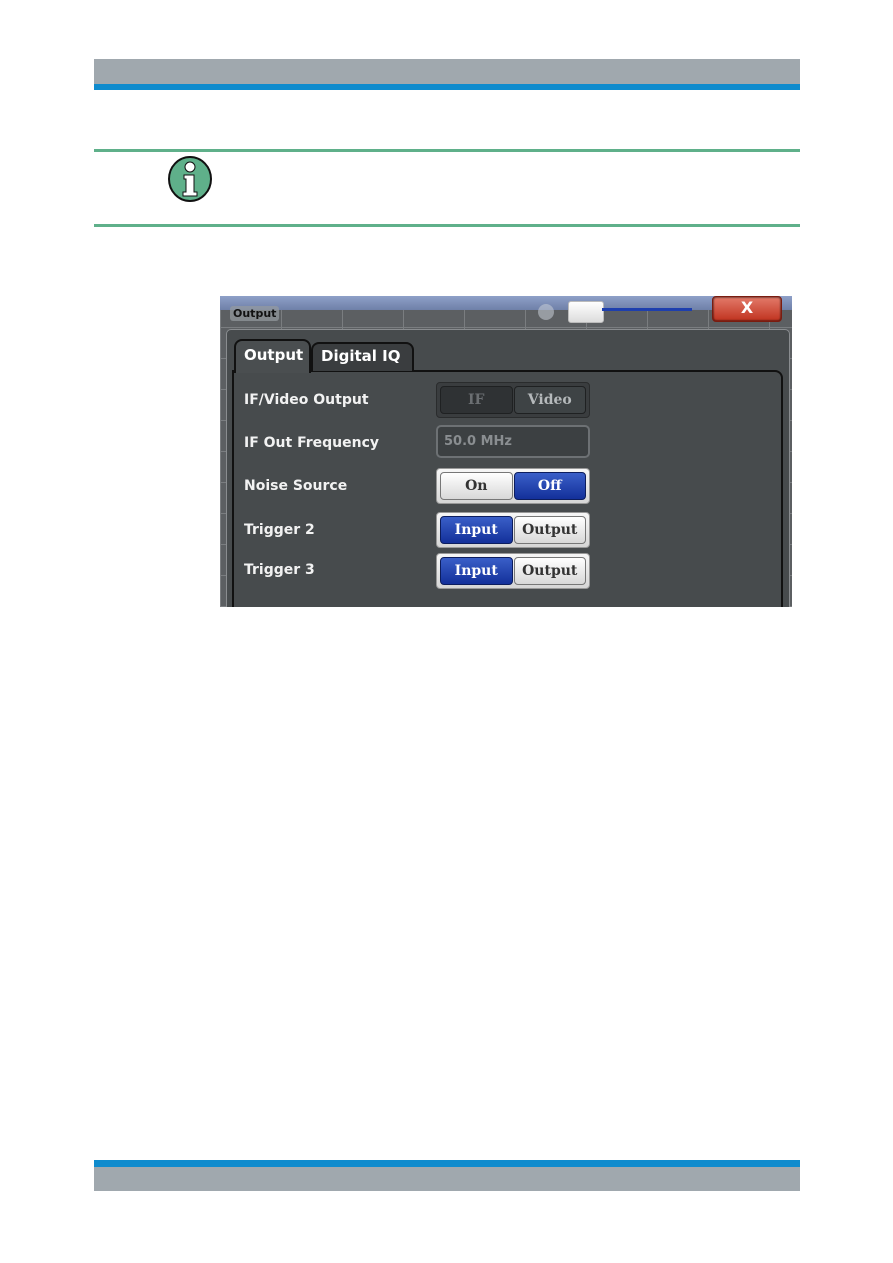  I want to click on trigger-2-label: Trigger 2, so click(279, 530).